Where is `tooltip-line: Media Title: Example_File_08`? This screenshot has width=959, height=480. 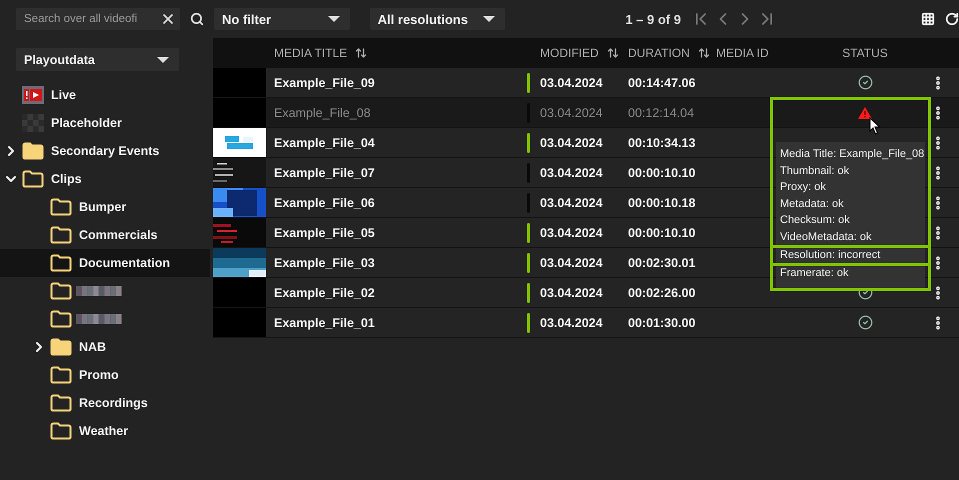 tooltip-line: Media Title: Example_File_08 is located at coordinates (852, 154).